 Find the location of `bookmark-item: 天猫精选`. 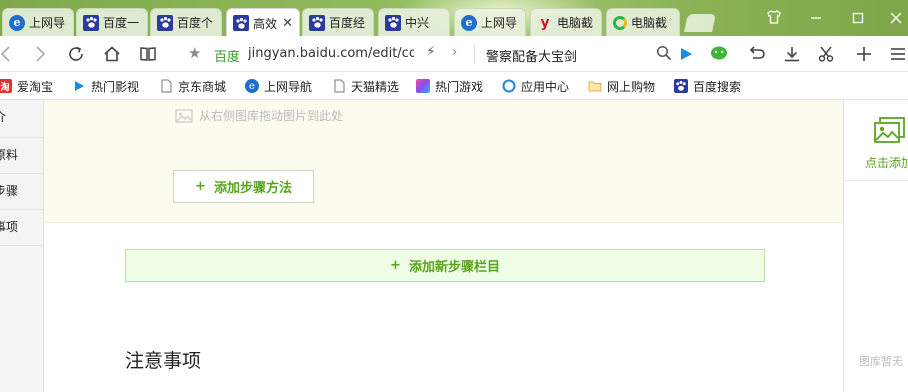

bookmark-item: 天猫精选 is located at coordinates (365, 86).